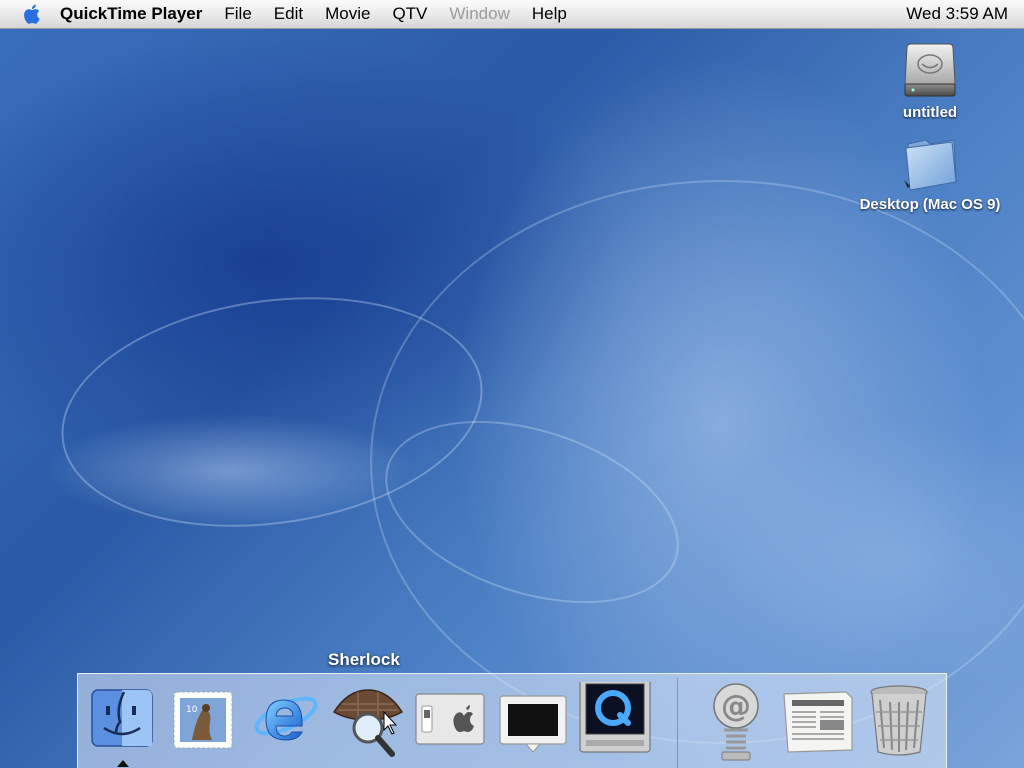  Describe the element at coordinates (615, 717) in the screenshot. I see `quicktime-icon` at that location.